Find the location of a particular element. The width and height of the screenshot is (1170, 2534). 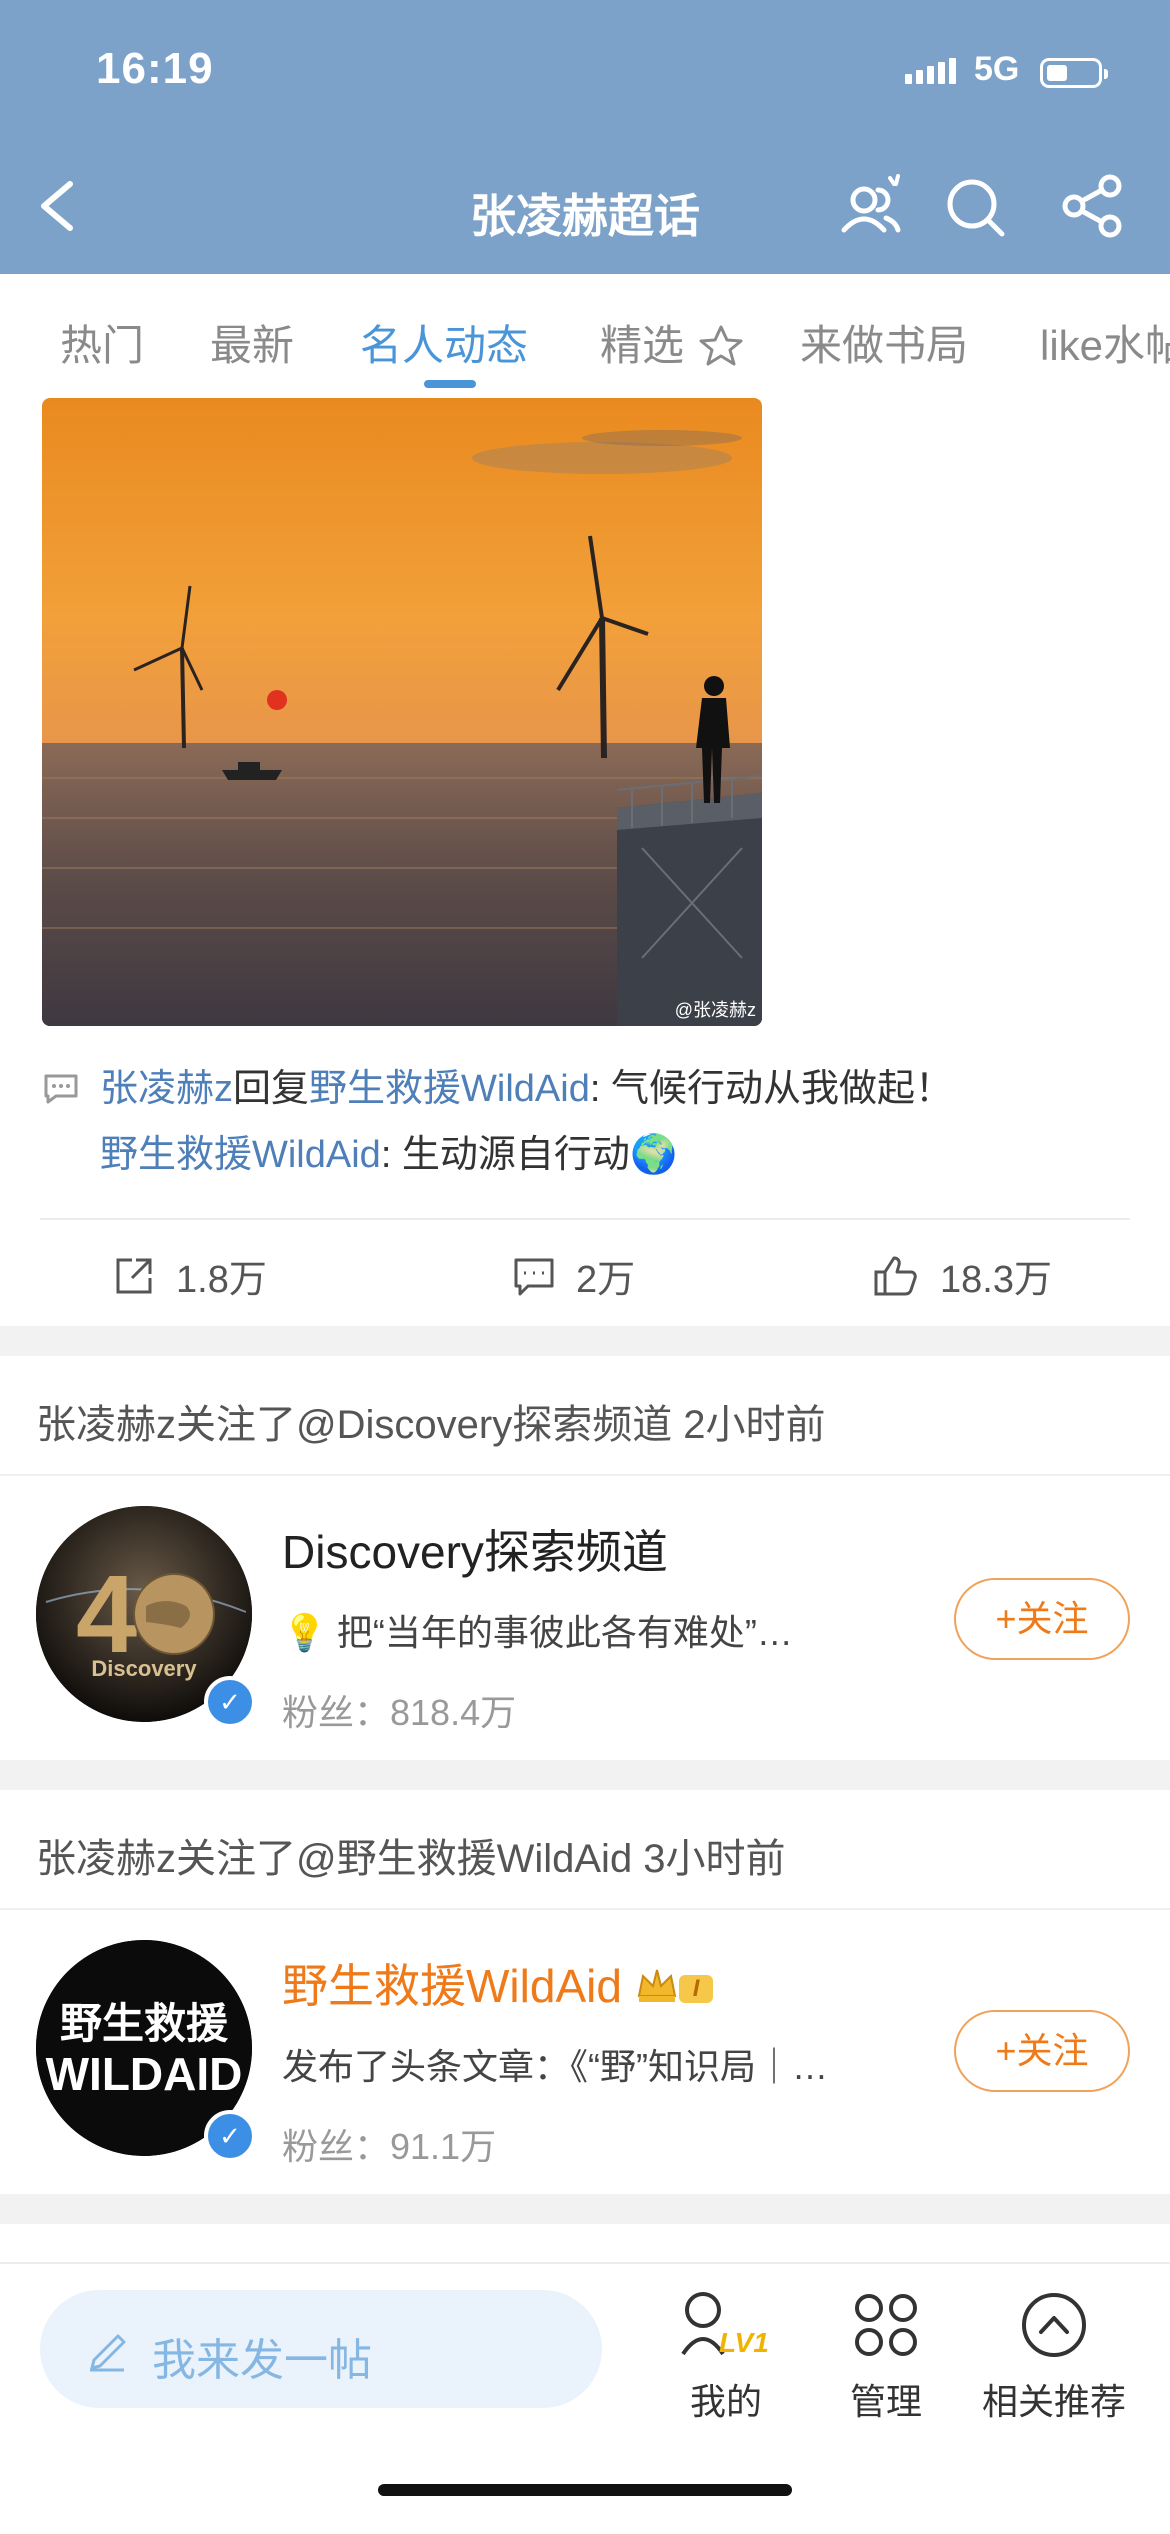

star-icon is located at coordinates (721, 345).